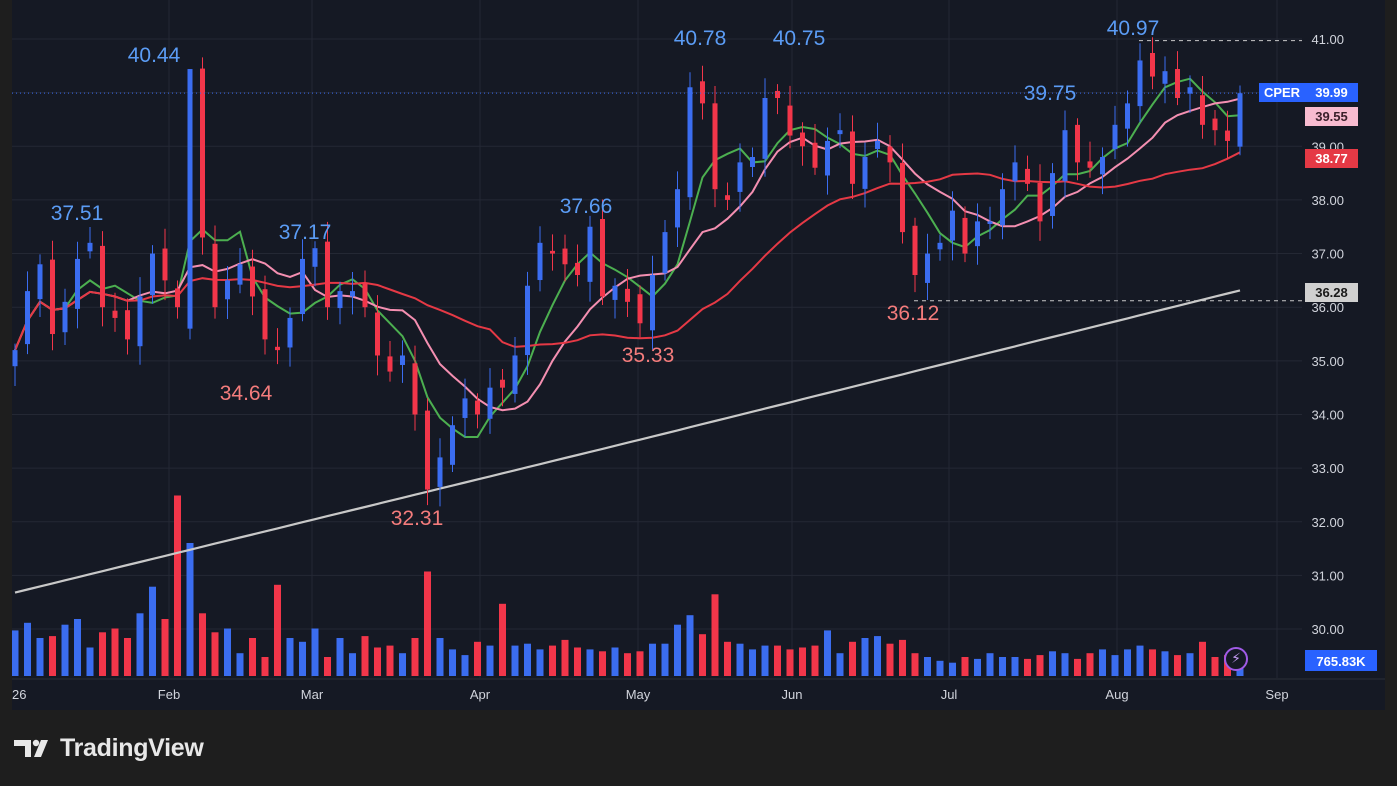 The image size is (1397, 786). I want to click on annotation-high: 40.78, so click(700, 38).